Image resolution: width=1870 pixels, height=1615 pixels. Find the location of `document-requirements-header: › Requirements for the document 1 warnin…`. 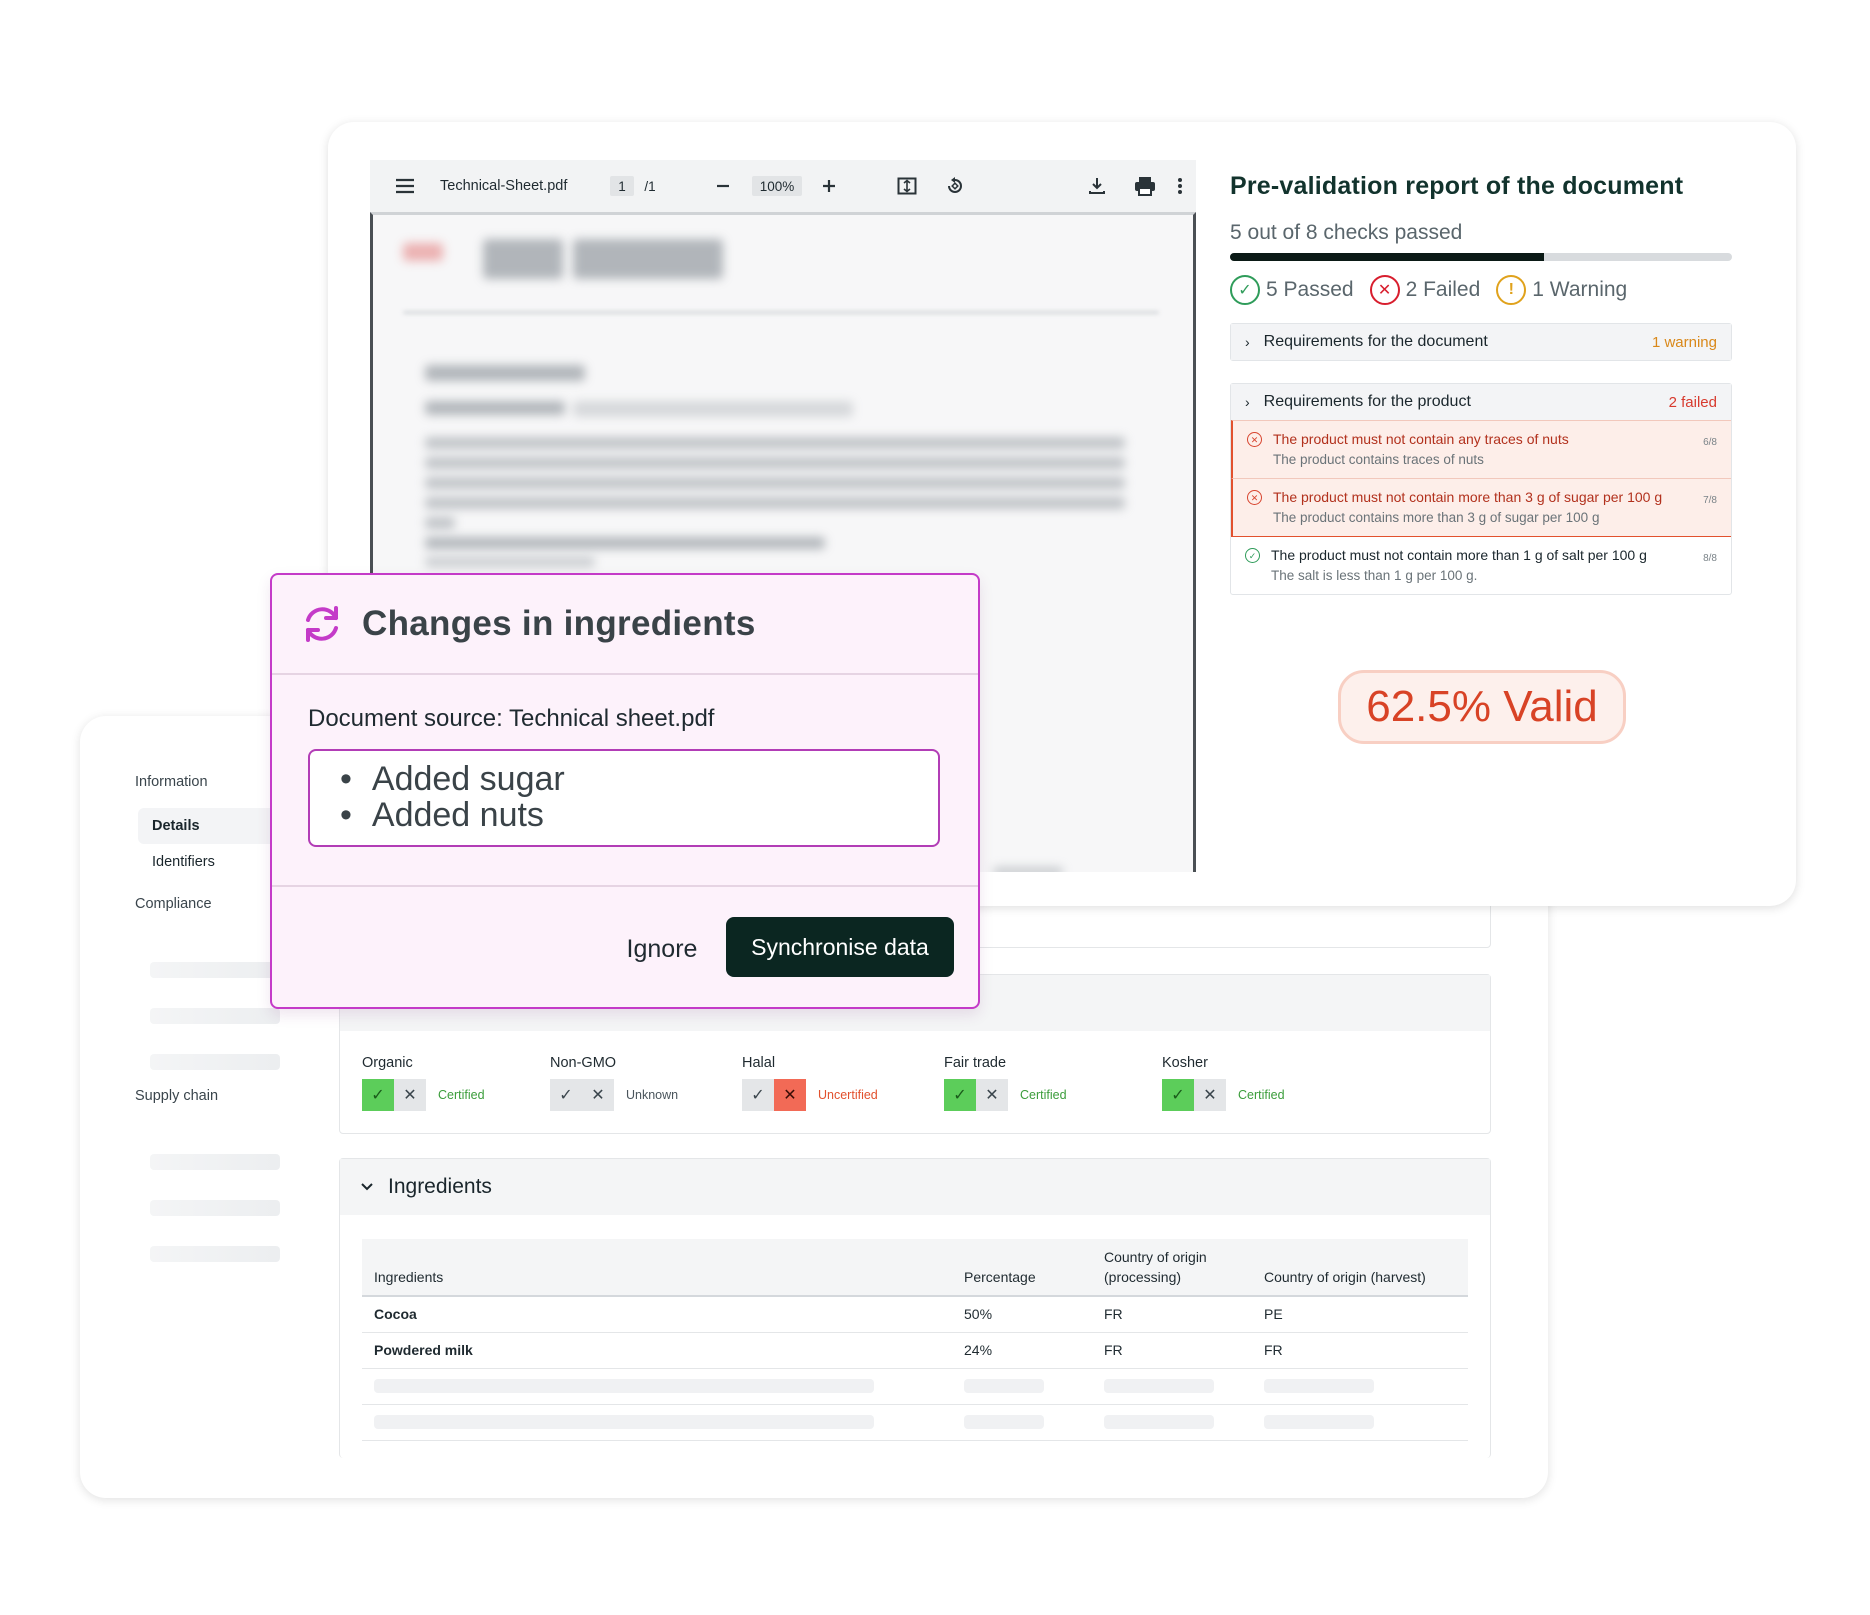

document-requirements-header: › Requirements for the document 1 warnin… is located at coordinates (1481, 342).